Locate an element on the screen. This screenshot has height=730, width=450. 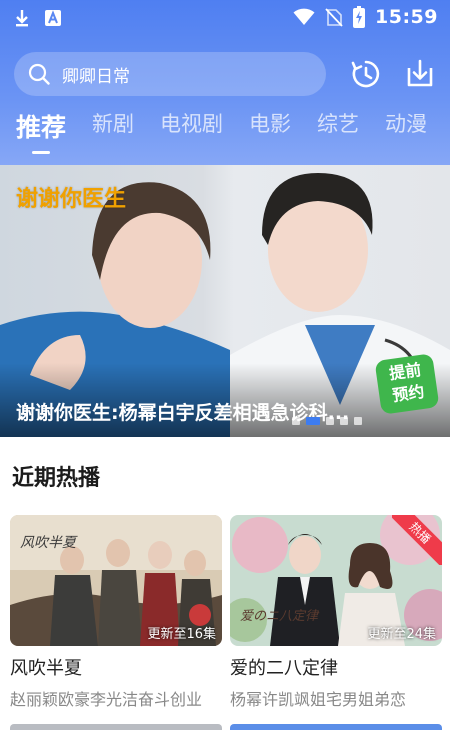
tab-tv-series: 电视剧 is located at coordinates (191, 123).